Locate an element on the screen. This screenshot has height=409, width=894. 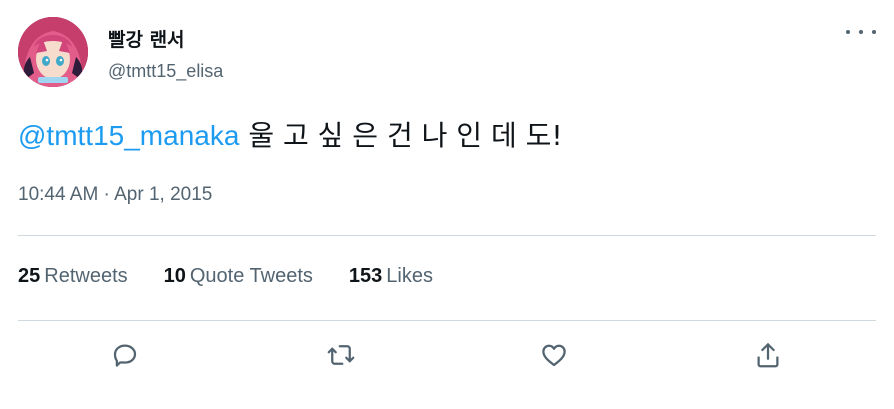
share-button is located at coordinates (768, 355).